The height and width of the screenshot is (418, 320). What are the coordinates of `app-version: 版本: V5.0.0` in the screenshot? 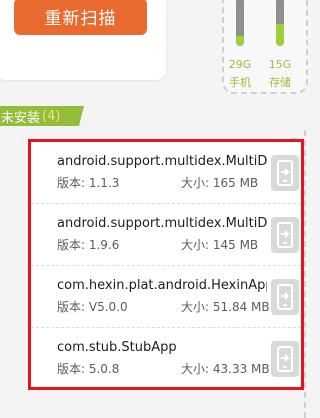 It's located at (92, 307).